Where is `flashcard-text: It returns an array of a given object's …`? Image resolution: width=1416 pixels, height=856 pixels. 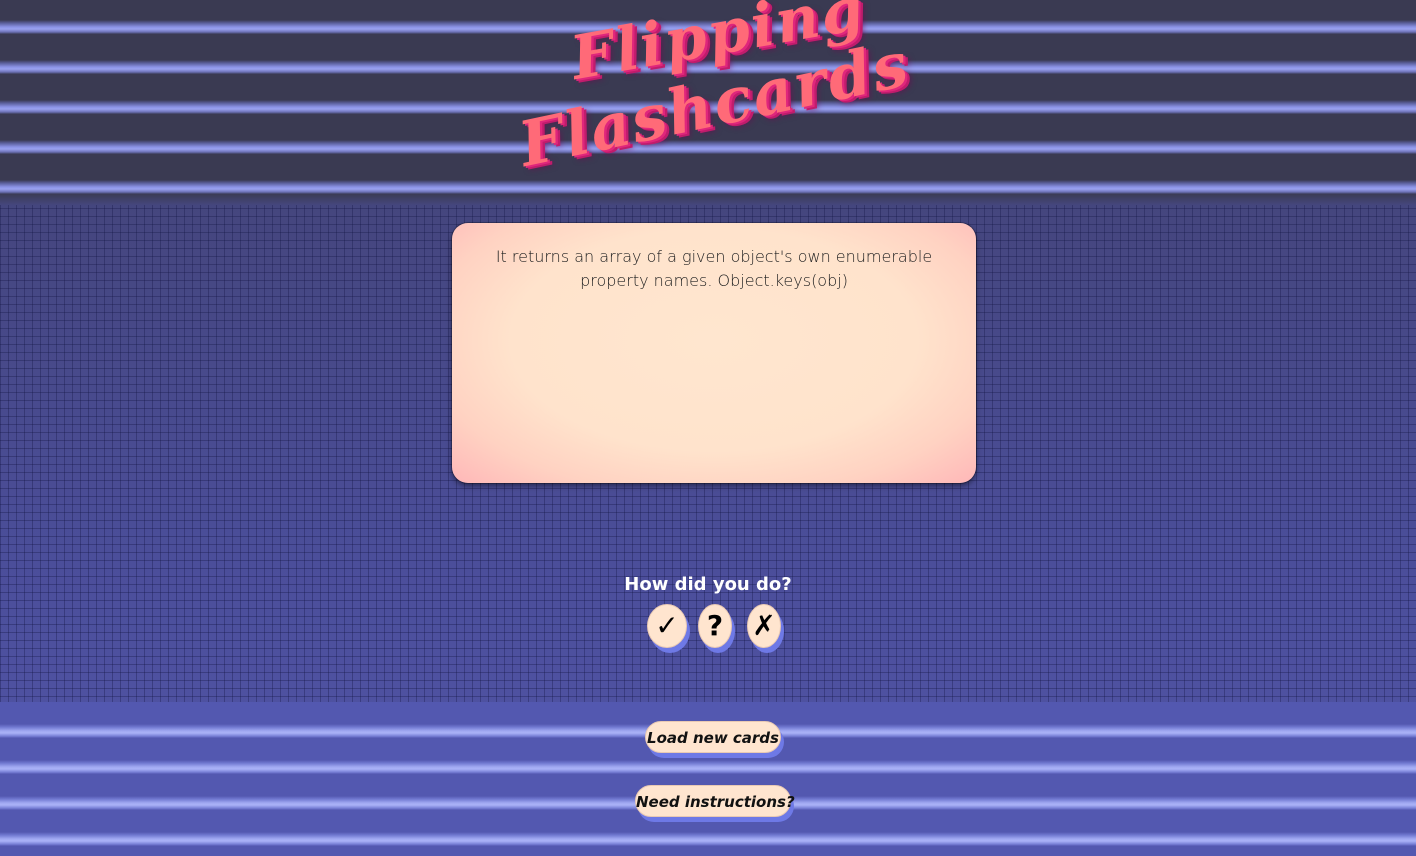 flashcard-text: It returns an array of a given object's … is located at coordinates (714, 268).